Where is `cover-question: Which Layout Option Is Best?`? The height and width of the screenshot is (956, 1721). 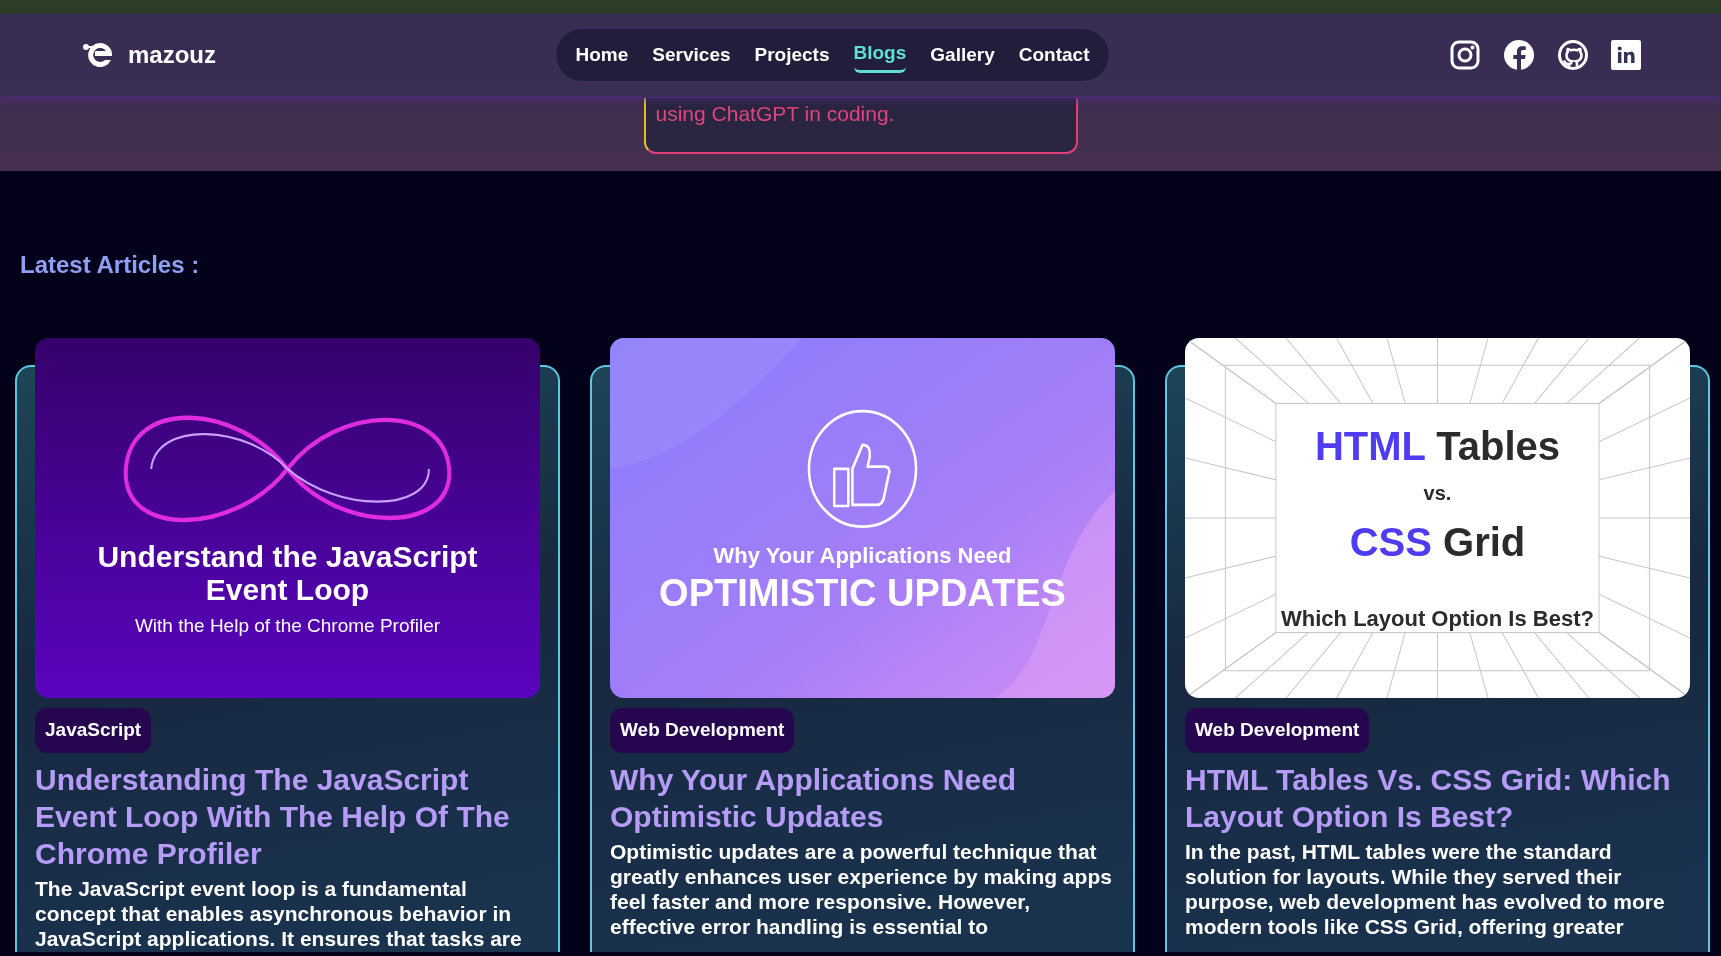 cover-question: Which Layout Option Is Best? is located at coordinates (1437, 618).